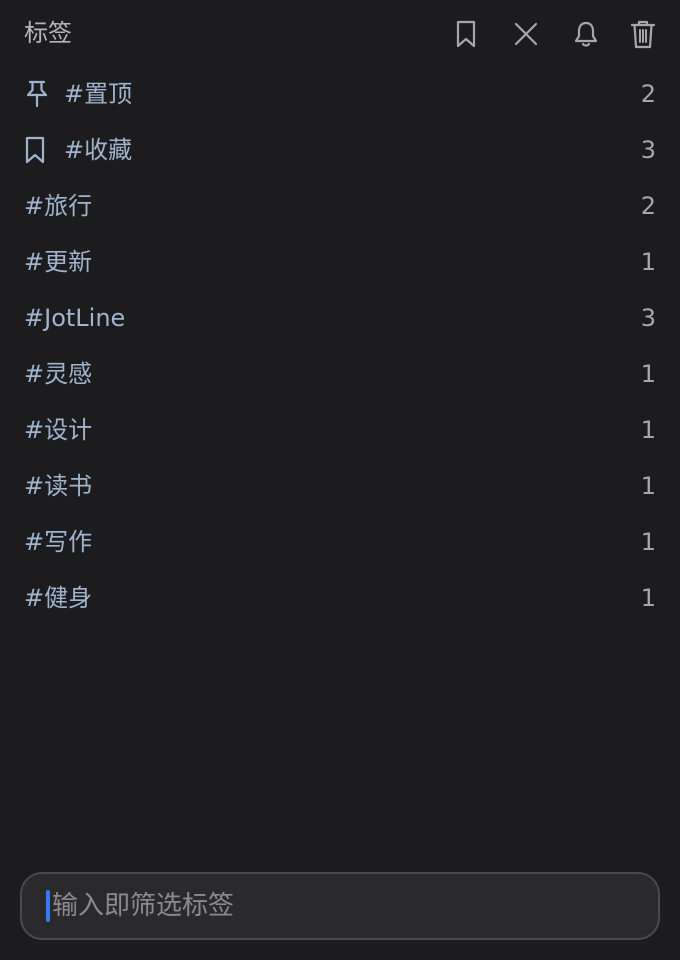  What do you see at coordinates (340, 33) in the screenshot?
I see `panel-header: 标签` at bounding box center [340, 33].